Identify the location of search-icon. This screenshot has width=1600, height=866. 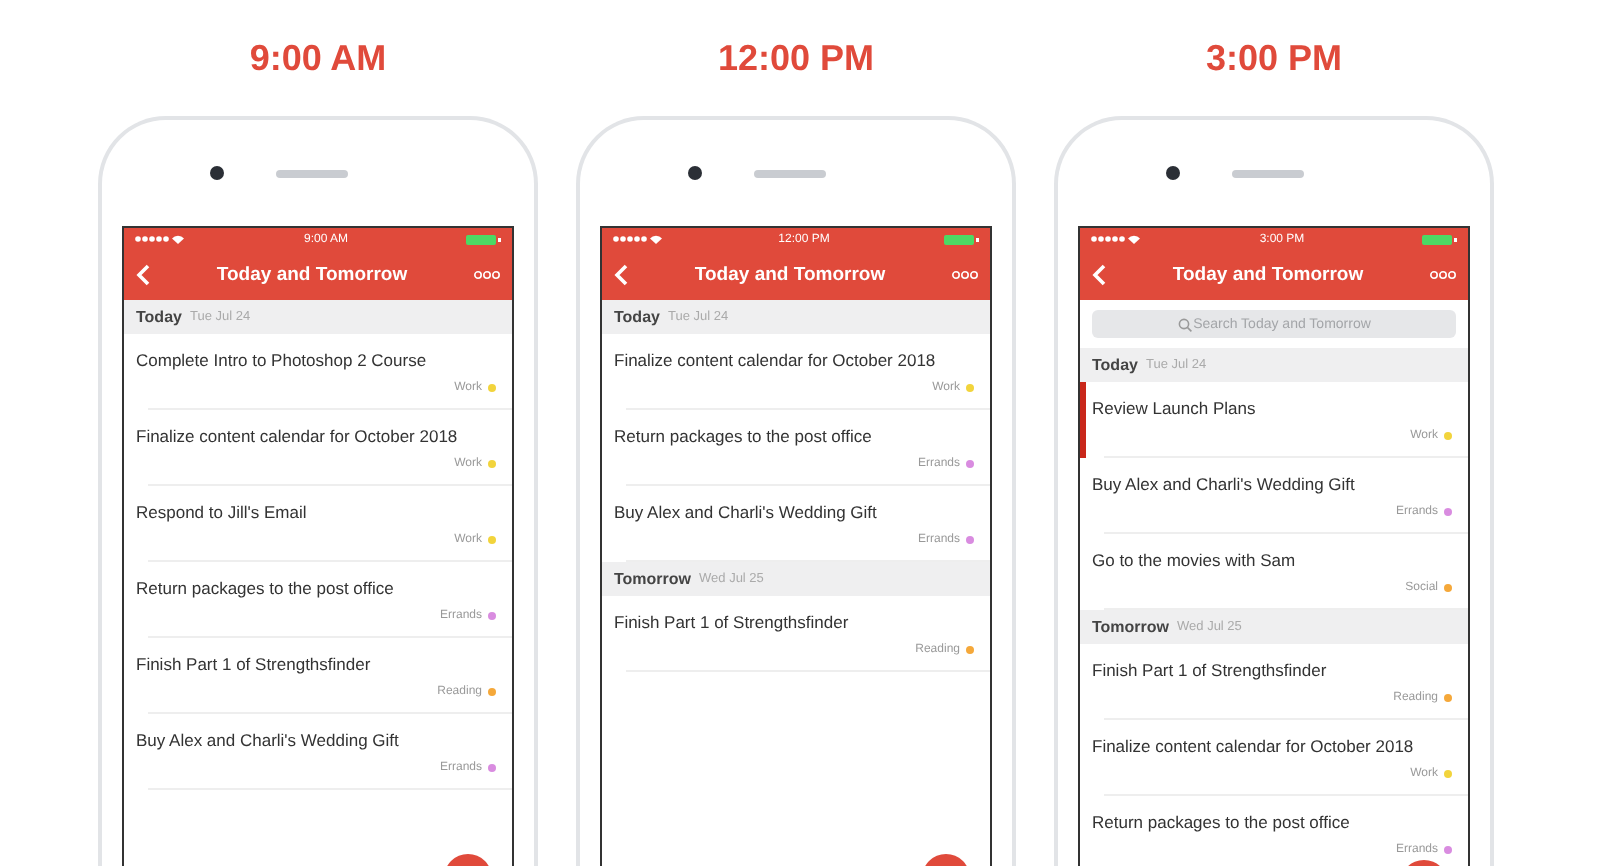
(1185, 324).